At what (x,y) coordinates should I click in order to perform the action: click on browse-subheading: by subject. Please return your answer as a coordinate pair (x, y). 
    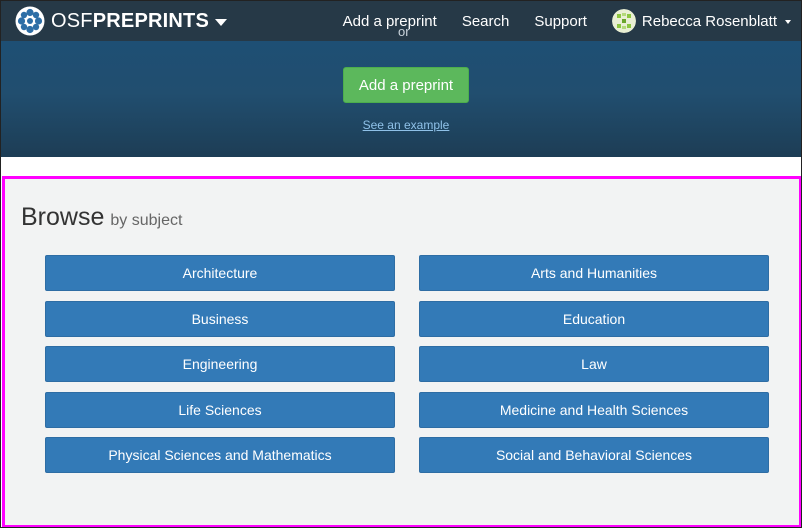
    Looking at the image, I should click on (146, 220).